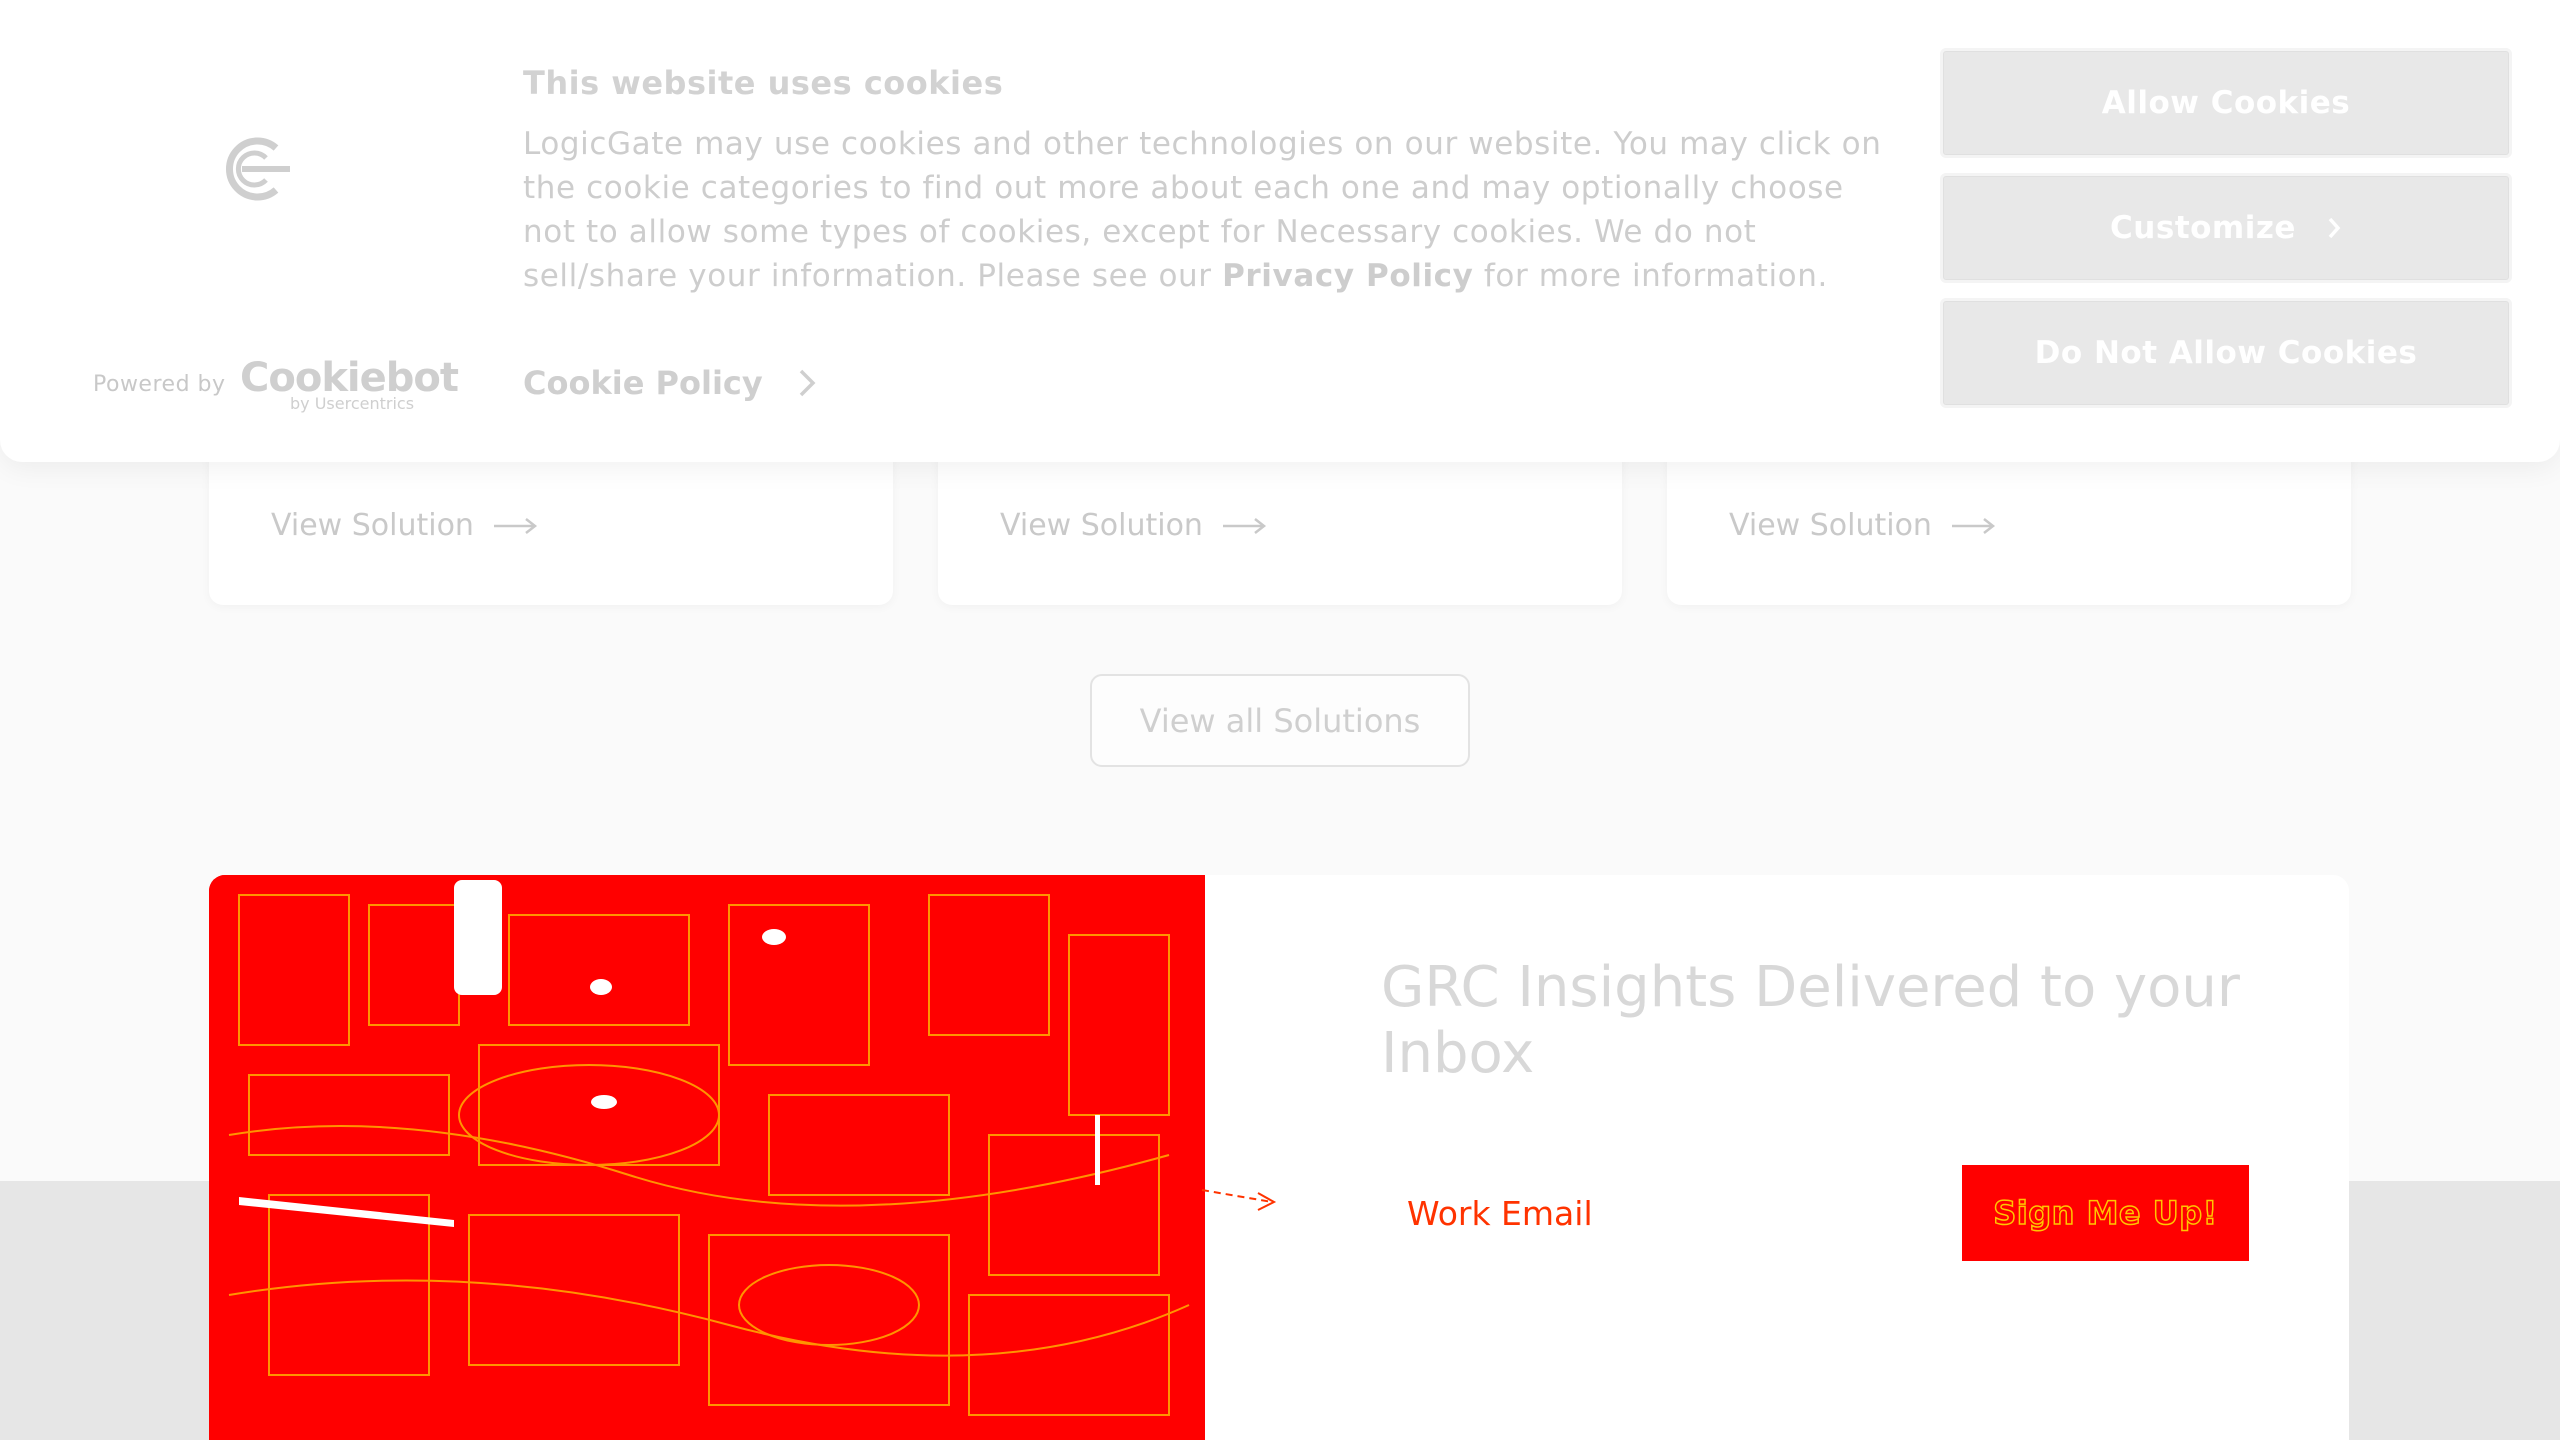 Image resolution: width=2560 pixels, height=1440 pixels. Describe the element at coordinates (1650, 276) in the screenshot. I see `cookie-body-text-end: for more information.` at that location.